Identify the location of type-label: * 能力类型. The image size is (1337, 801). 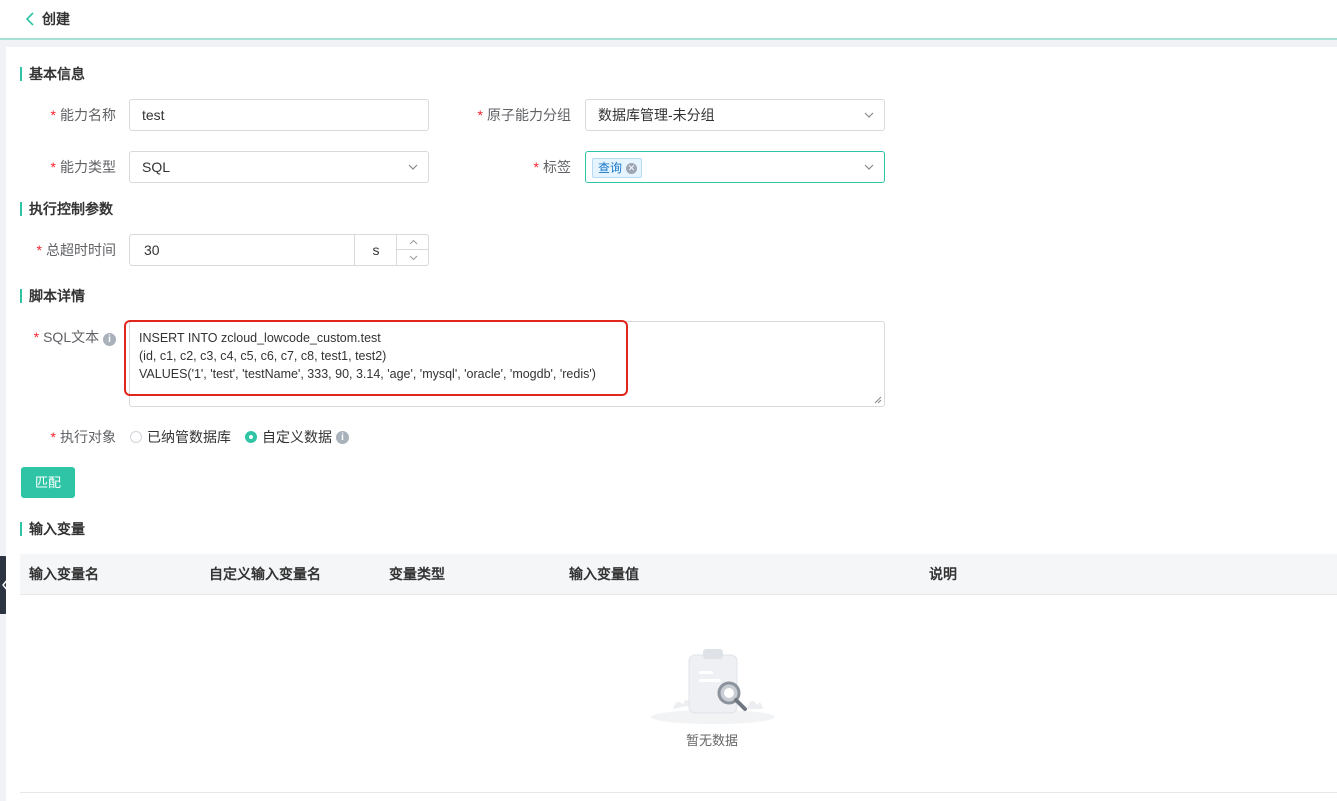
(83, 167).